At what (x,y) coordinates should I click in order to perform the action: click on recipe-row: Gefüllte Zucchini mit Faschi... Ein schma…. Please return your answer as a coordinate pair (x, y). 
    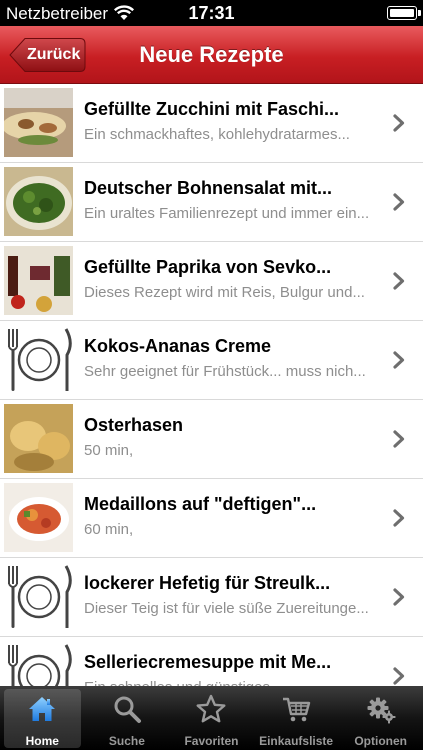
    Looking at the image, I should click on (211, 123).